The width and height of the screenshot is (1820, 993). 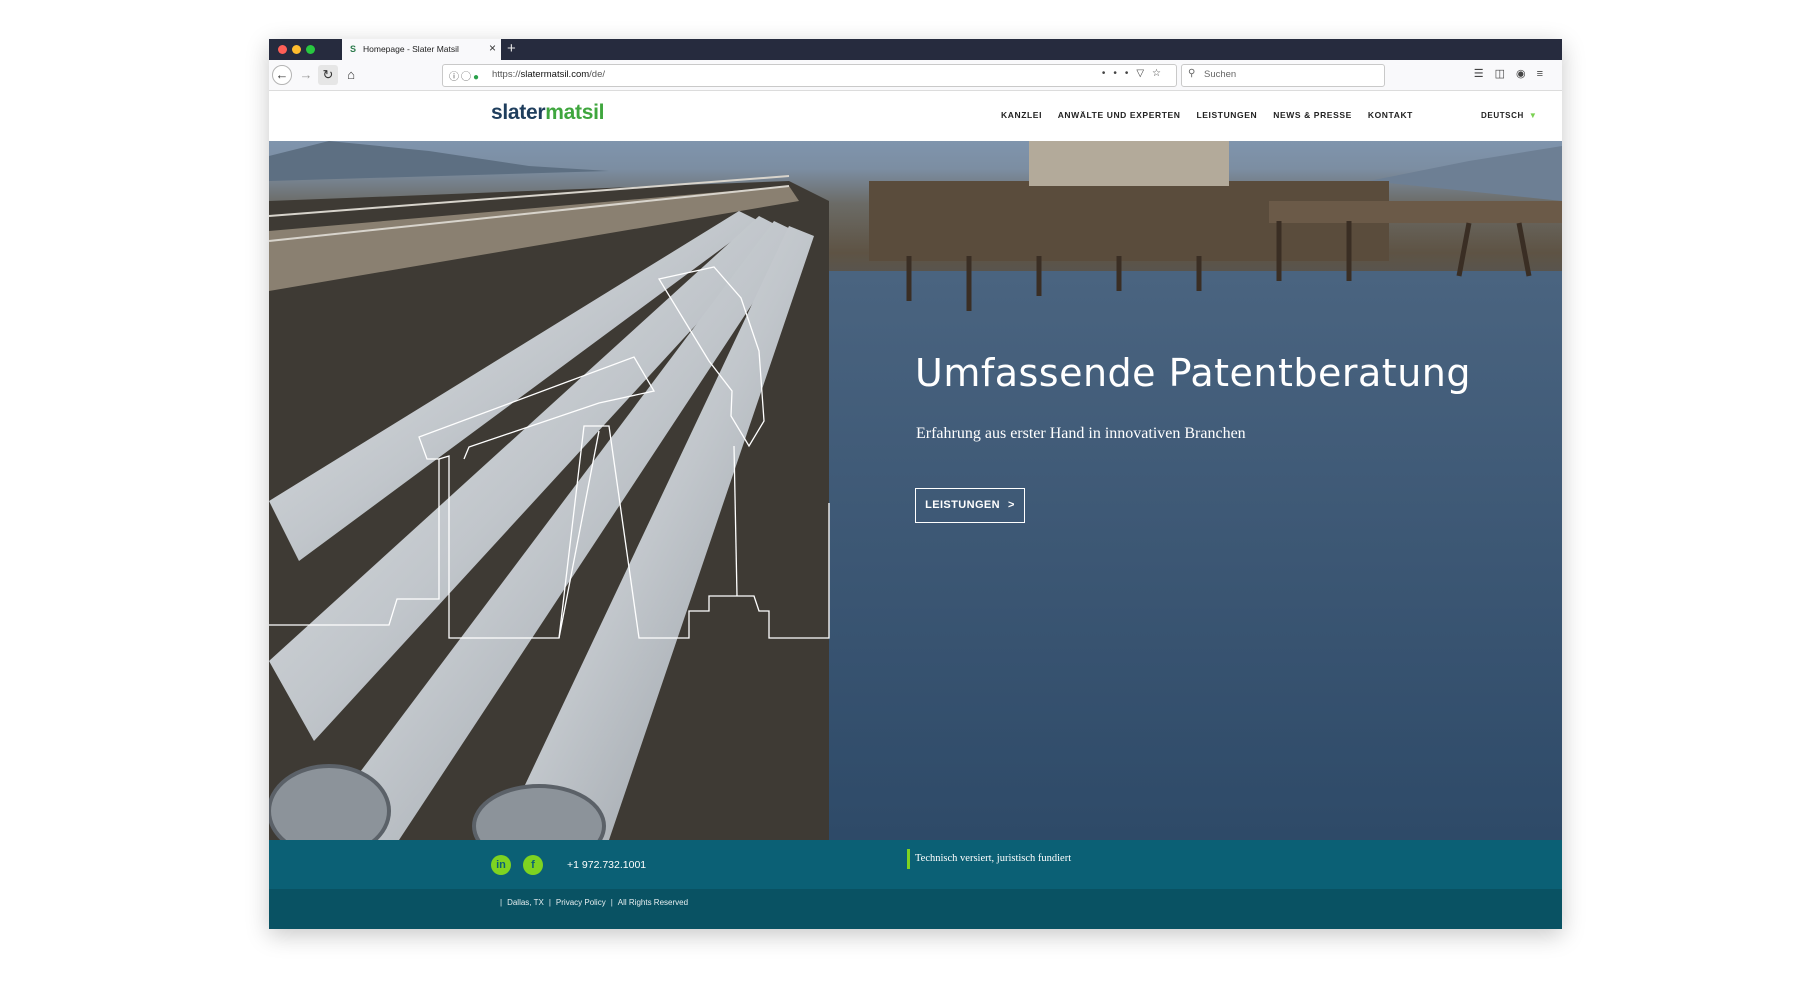 I want to click on pocket-icon: ▽, so click(x=1144, y=73).